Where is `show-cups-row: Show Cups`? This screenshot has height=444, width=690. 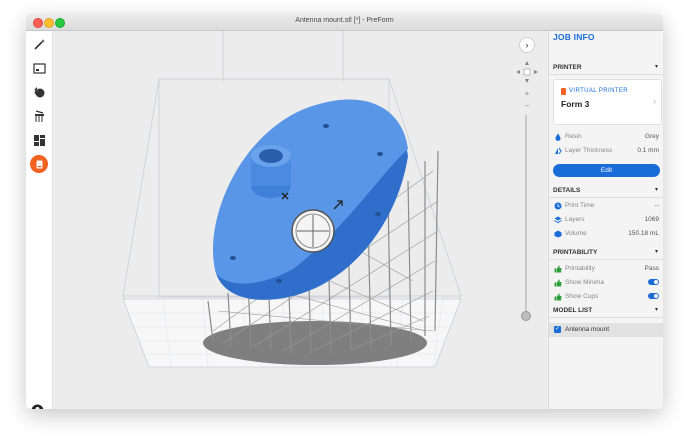
show-cups-row: Show Cups is located at coordinates (606, 297).